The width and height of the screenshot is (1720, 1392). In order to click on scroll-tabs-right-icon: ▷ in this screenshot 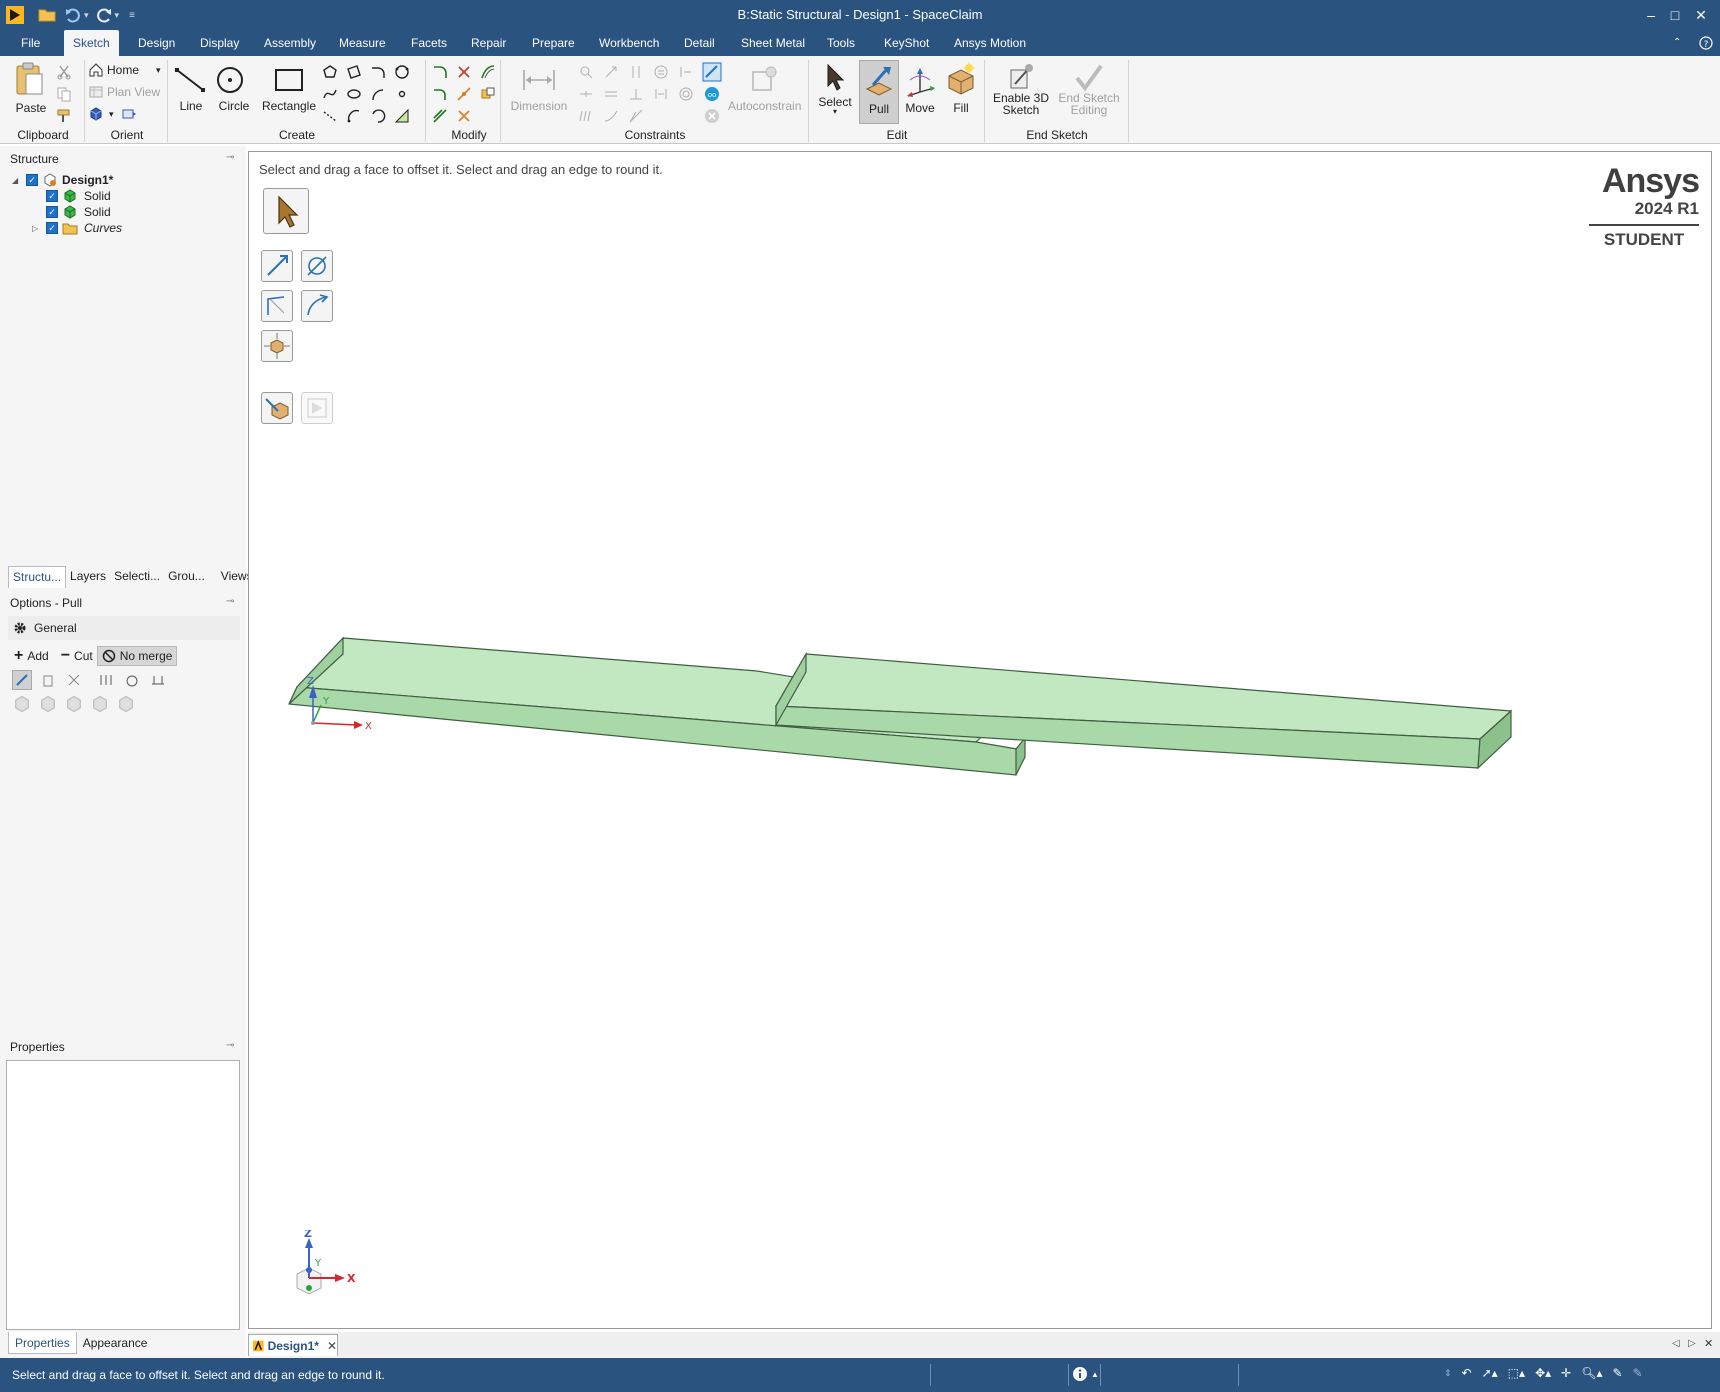, I will do `click(1692, 1343)`.